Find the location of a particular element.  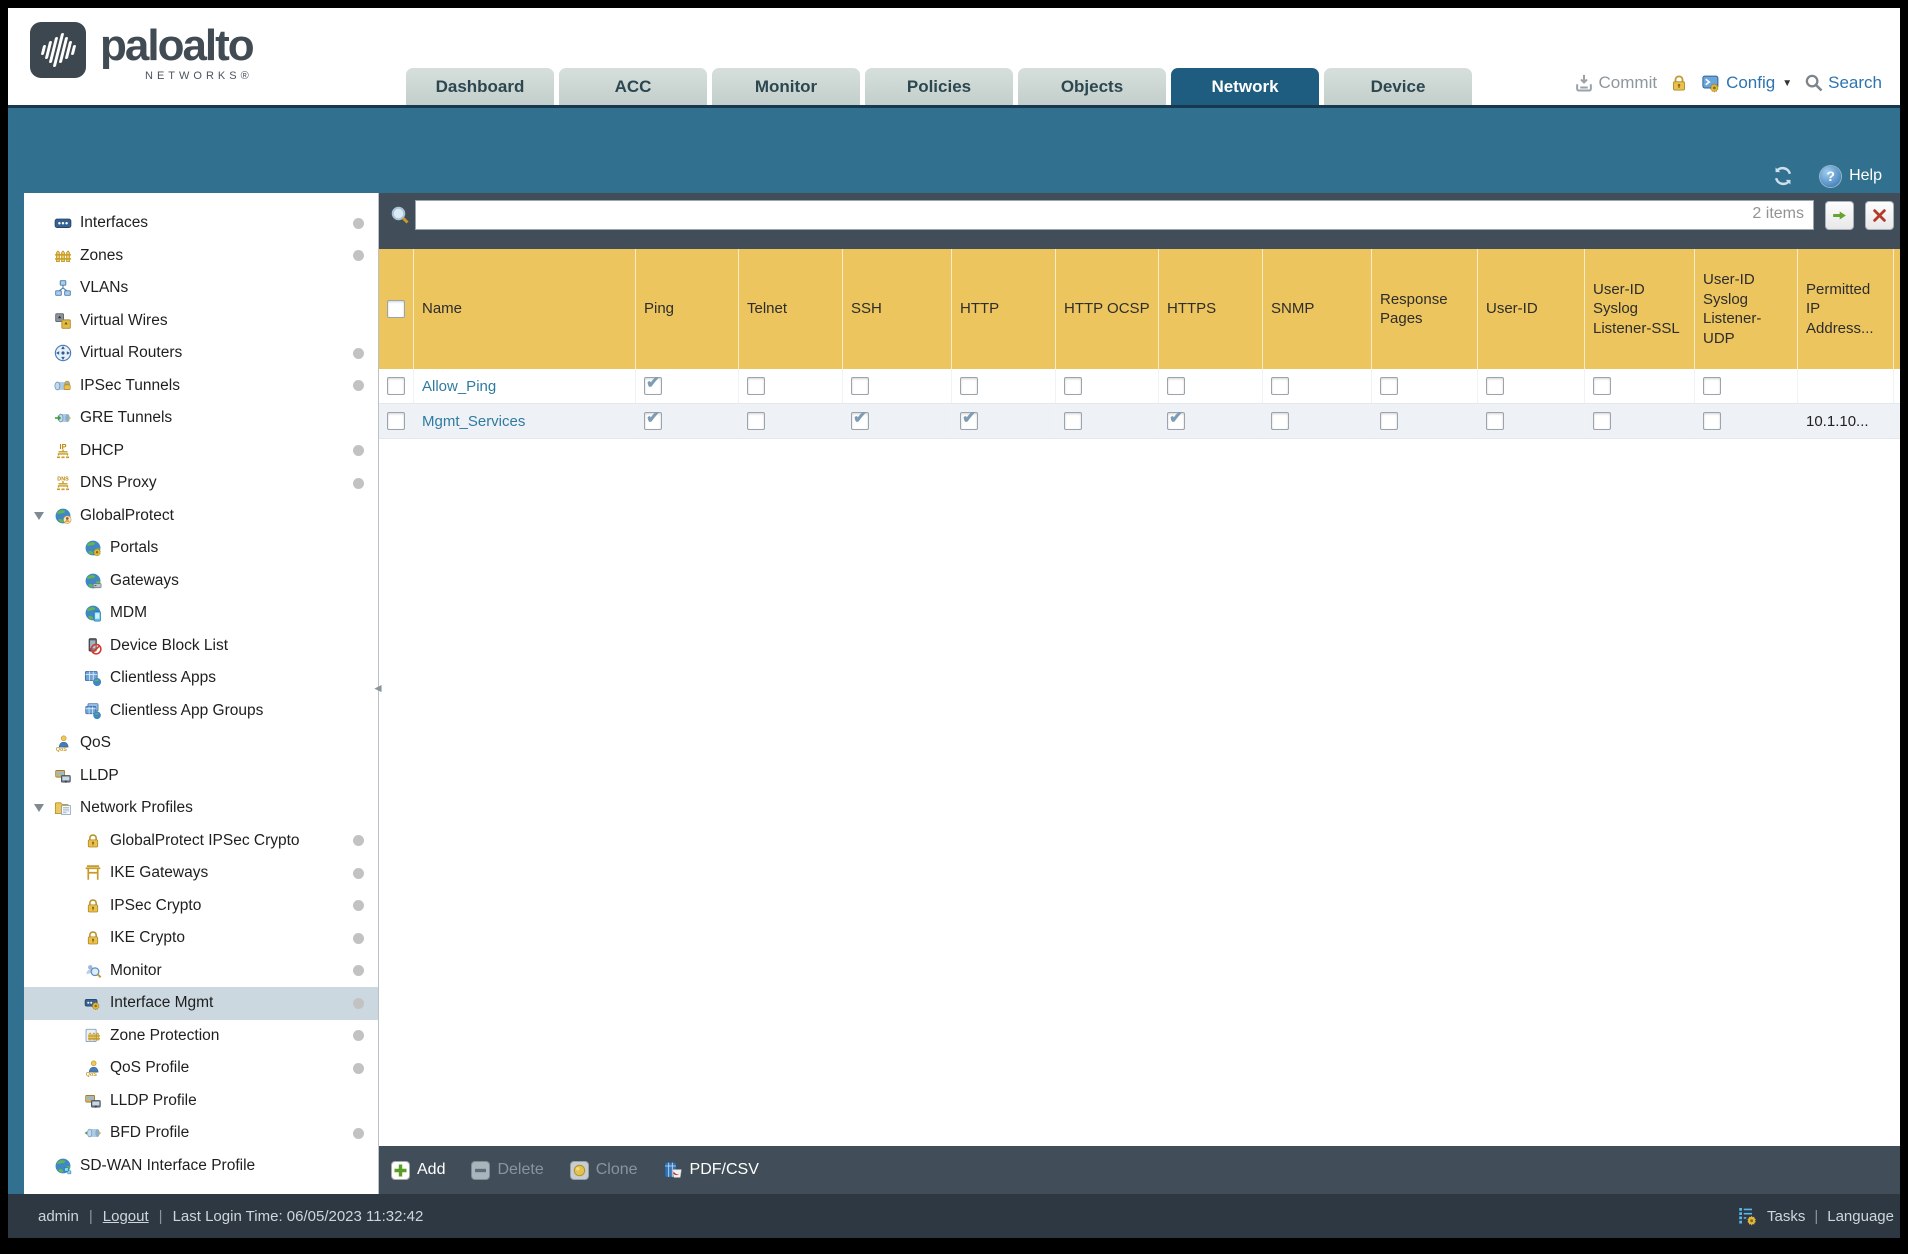

sdwan-icon is located at coordinates (63, 1166).